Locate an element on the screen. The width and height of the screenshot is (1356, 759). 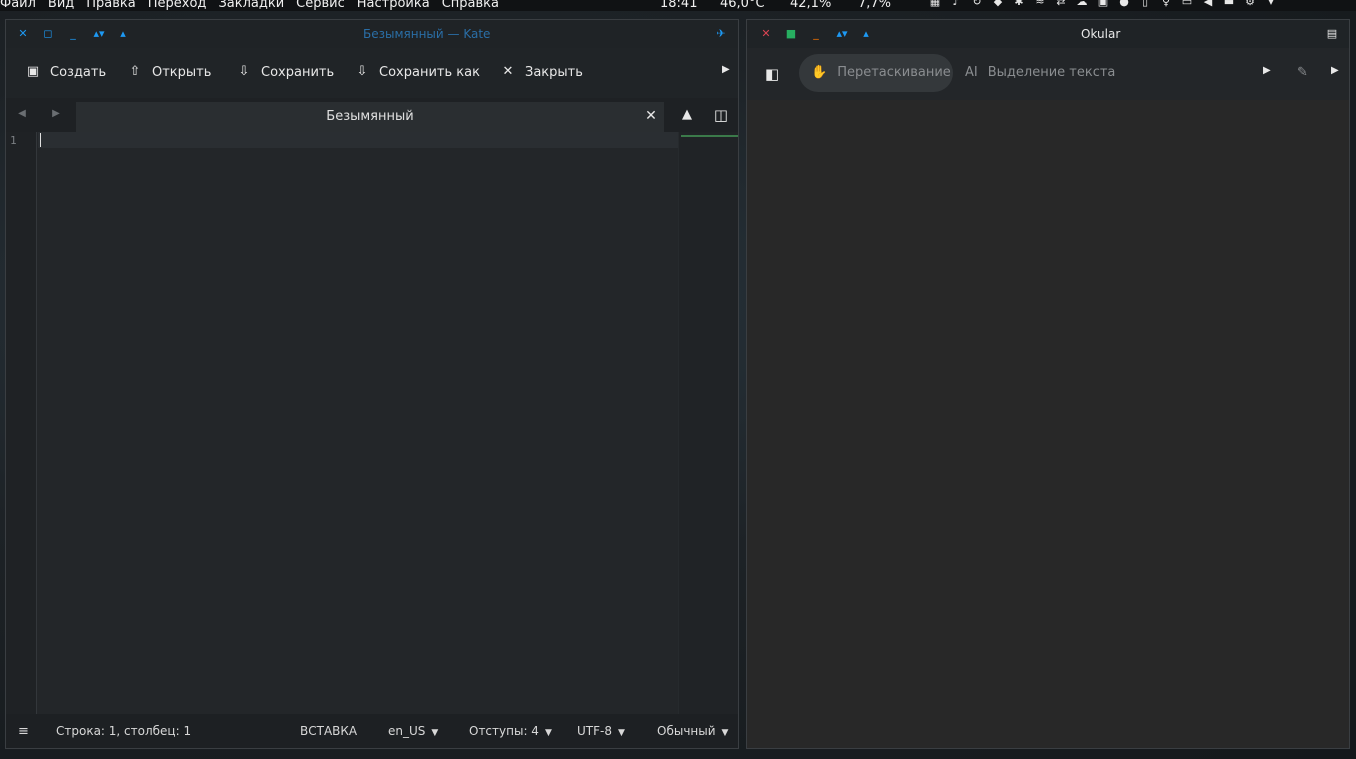
update-icon: ↻ is located at coordinates (977, 4).